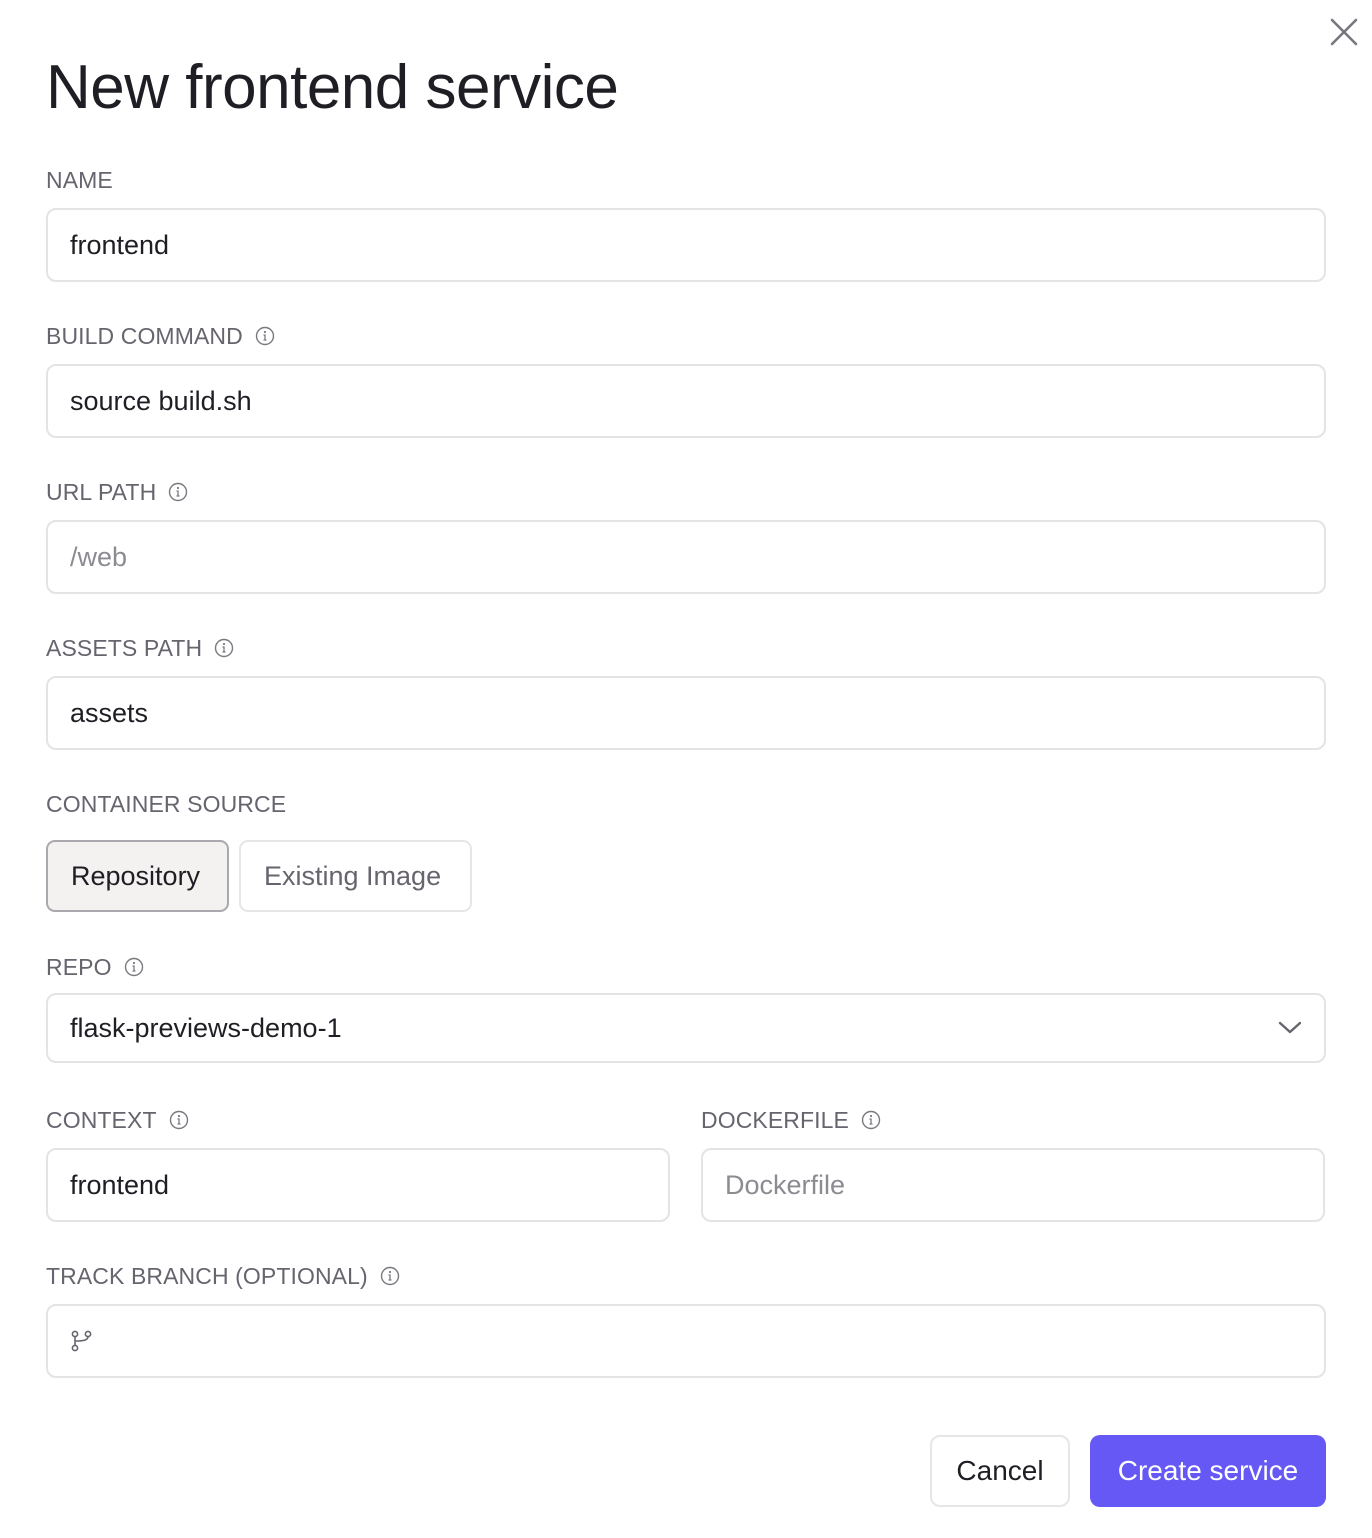  I want to click on build-command-field: BUILD COMMAND source build.sh, so click(686, 380).